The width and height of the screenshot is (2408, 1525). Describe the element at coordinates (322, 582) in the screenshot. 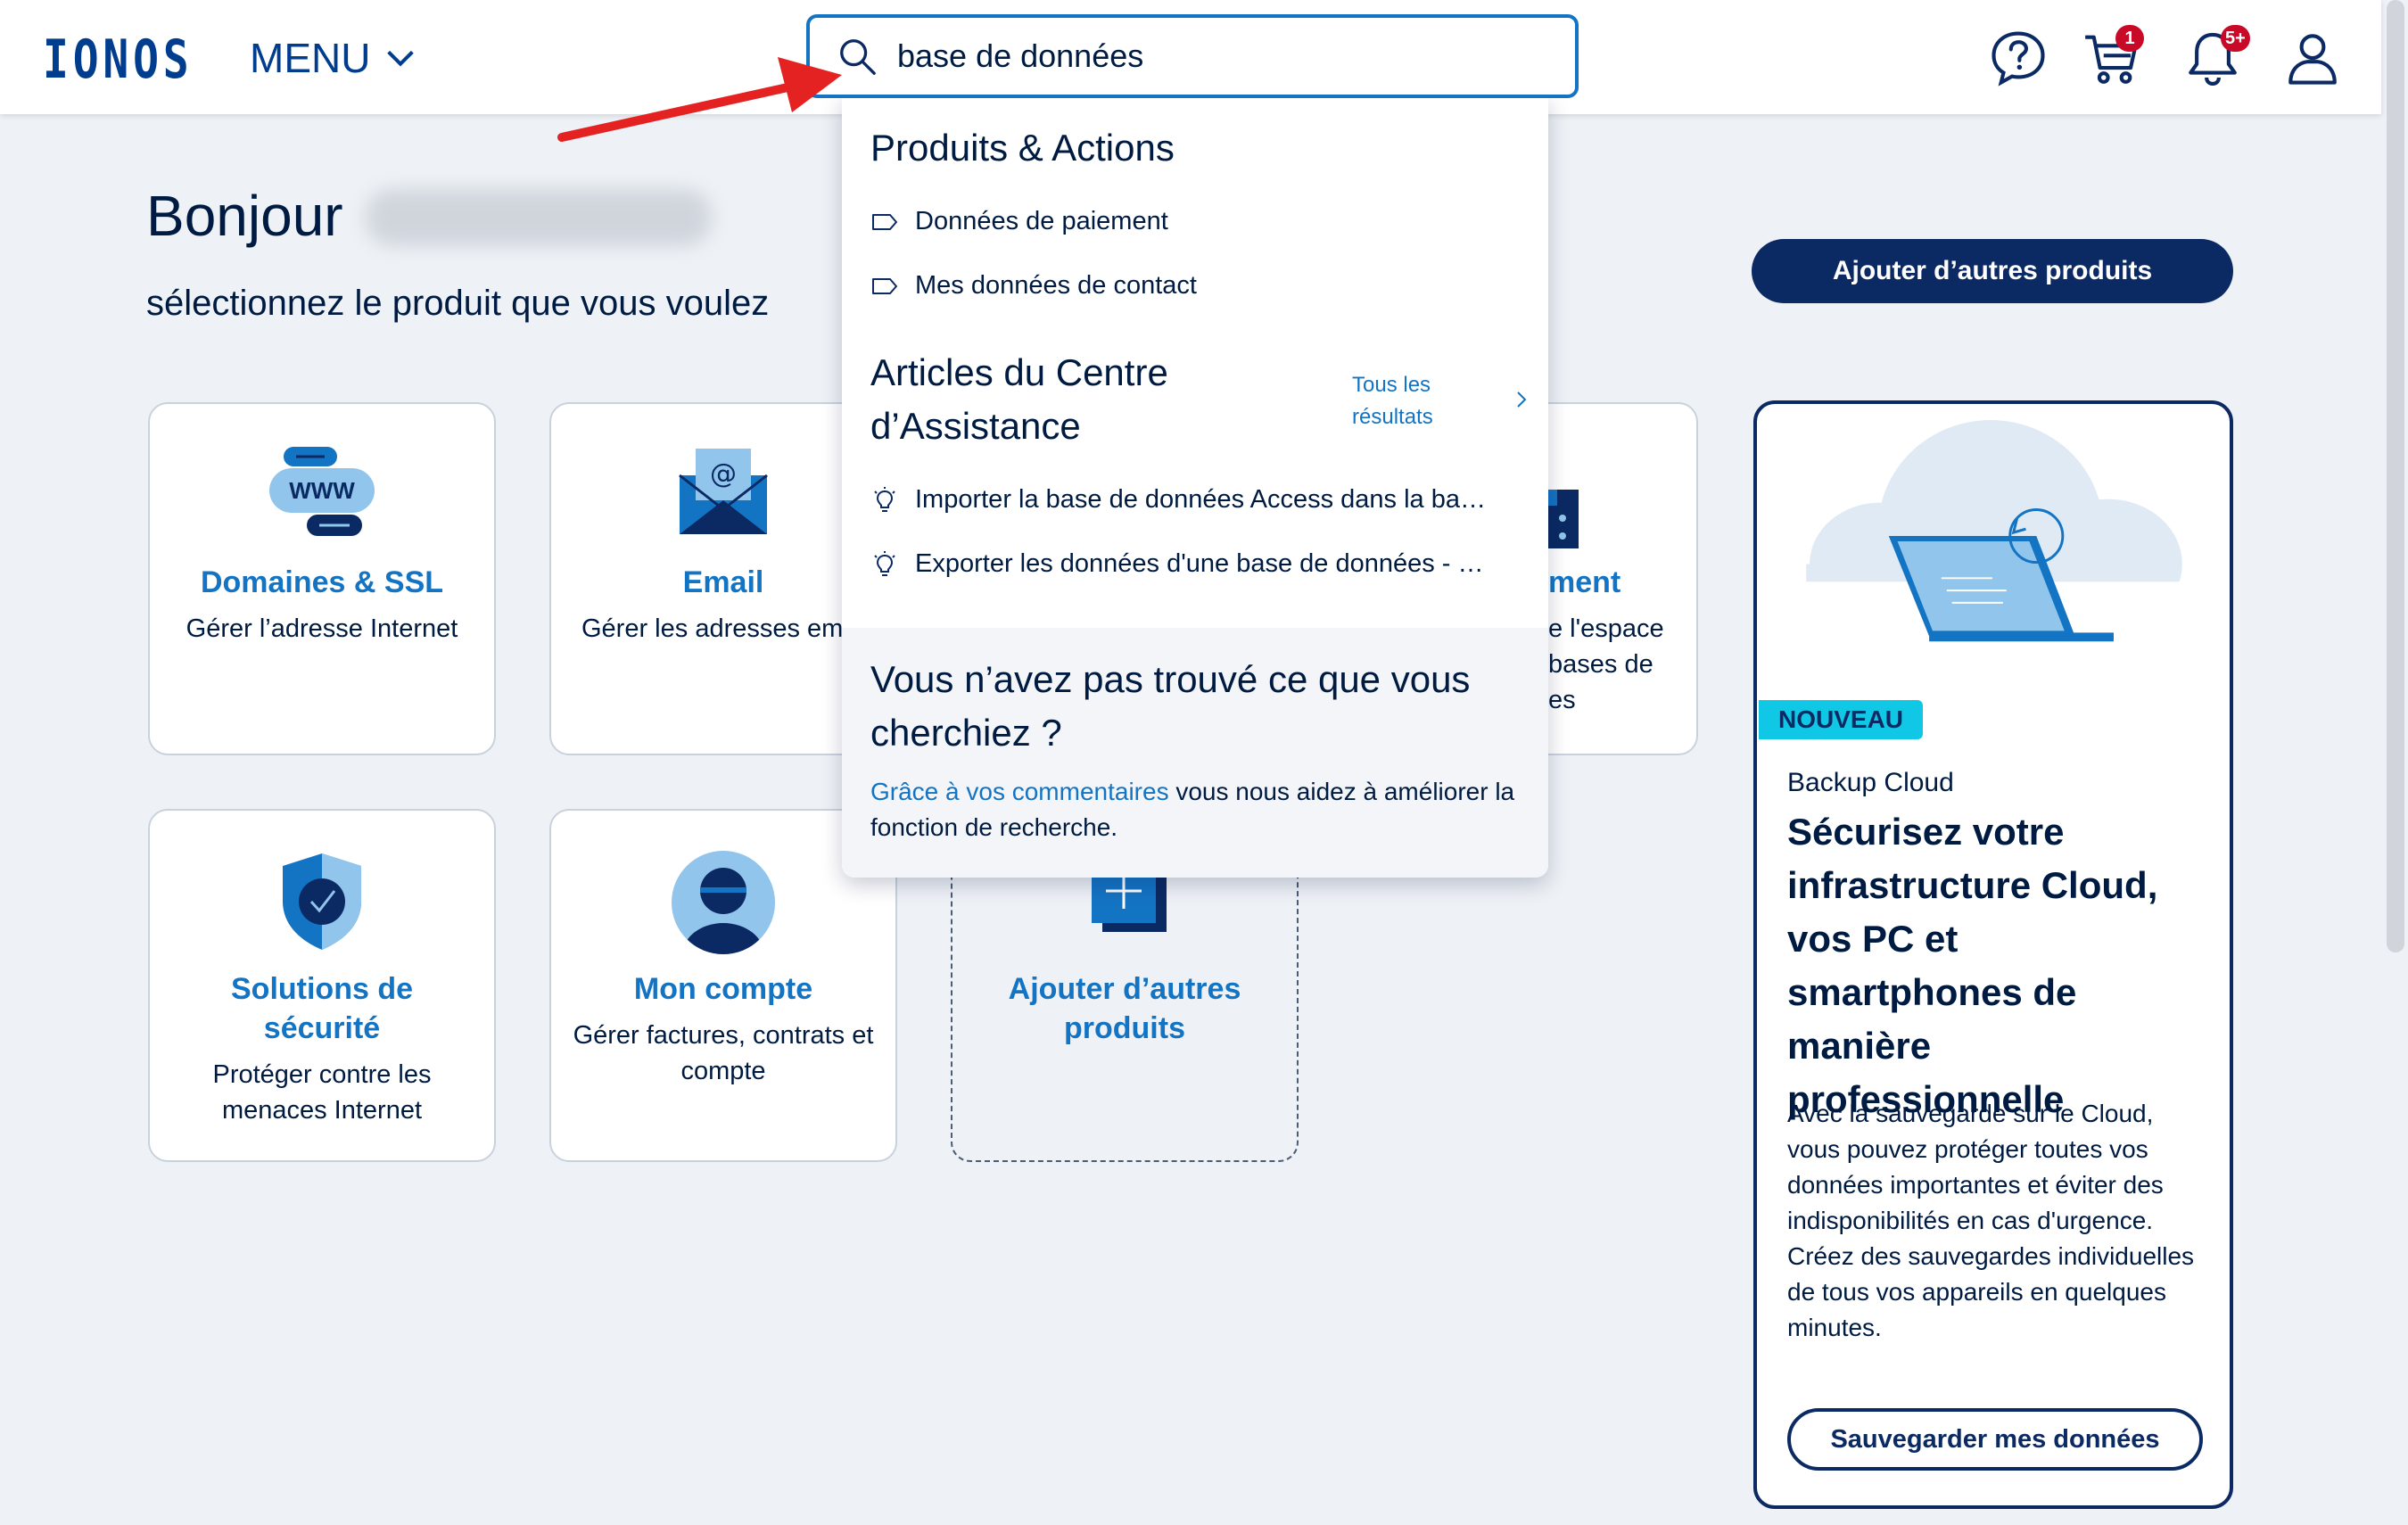

I see `card-title: Domaines & SSL` at that location.